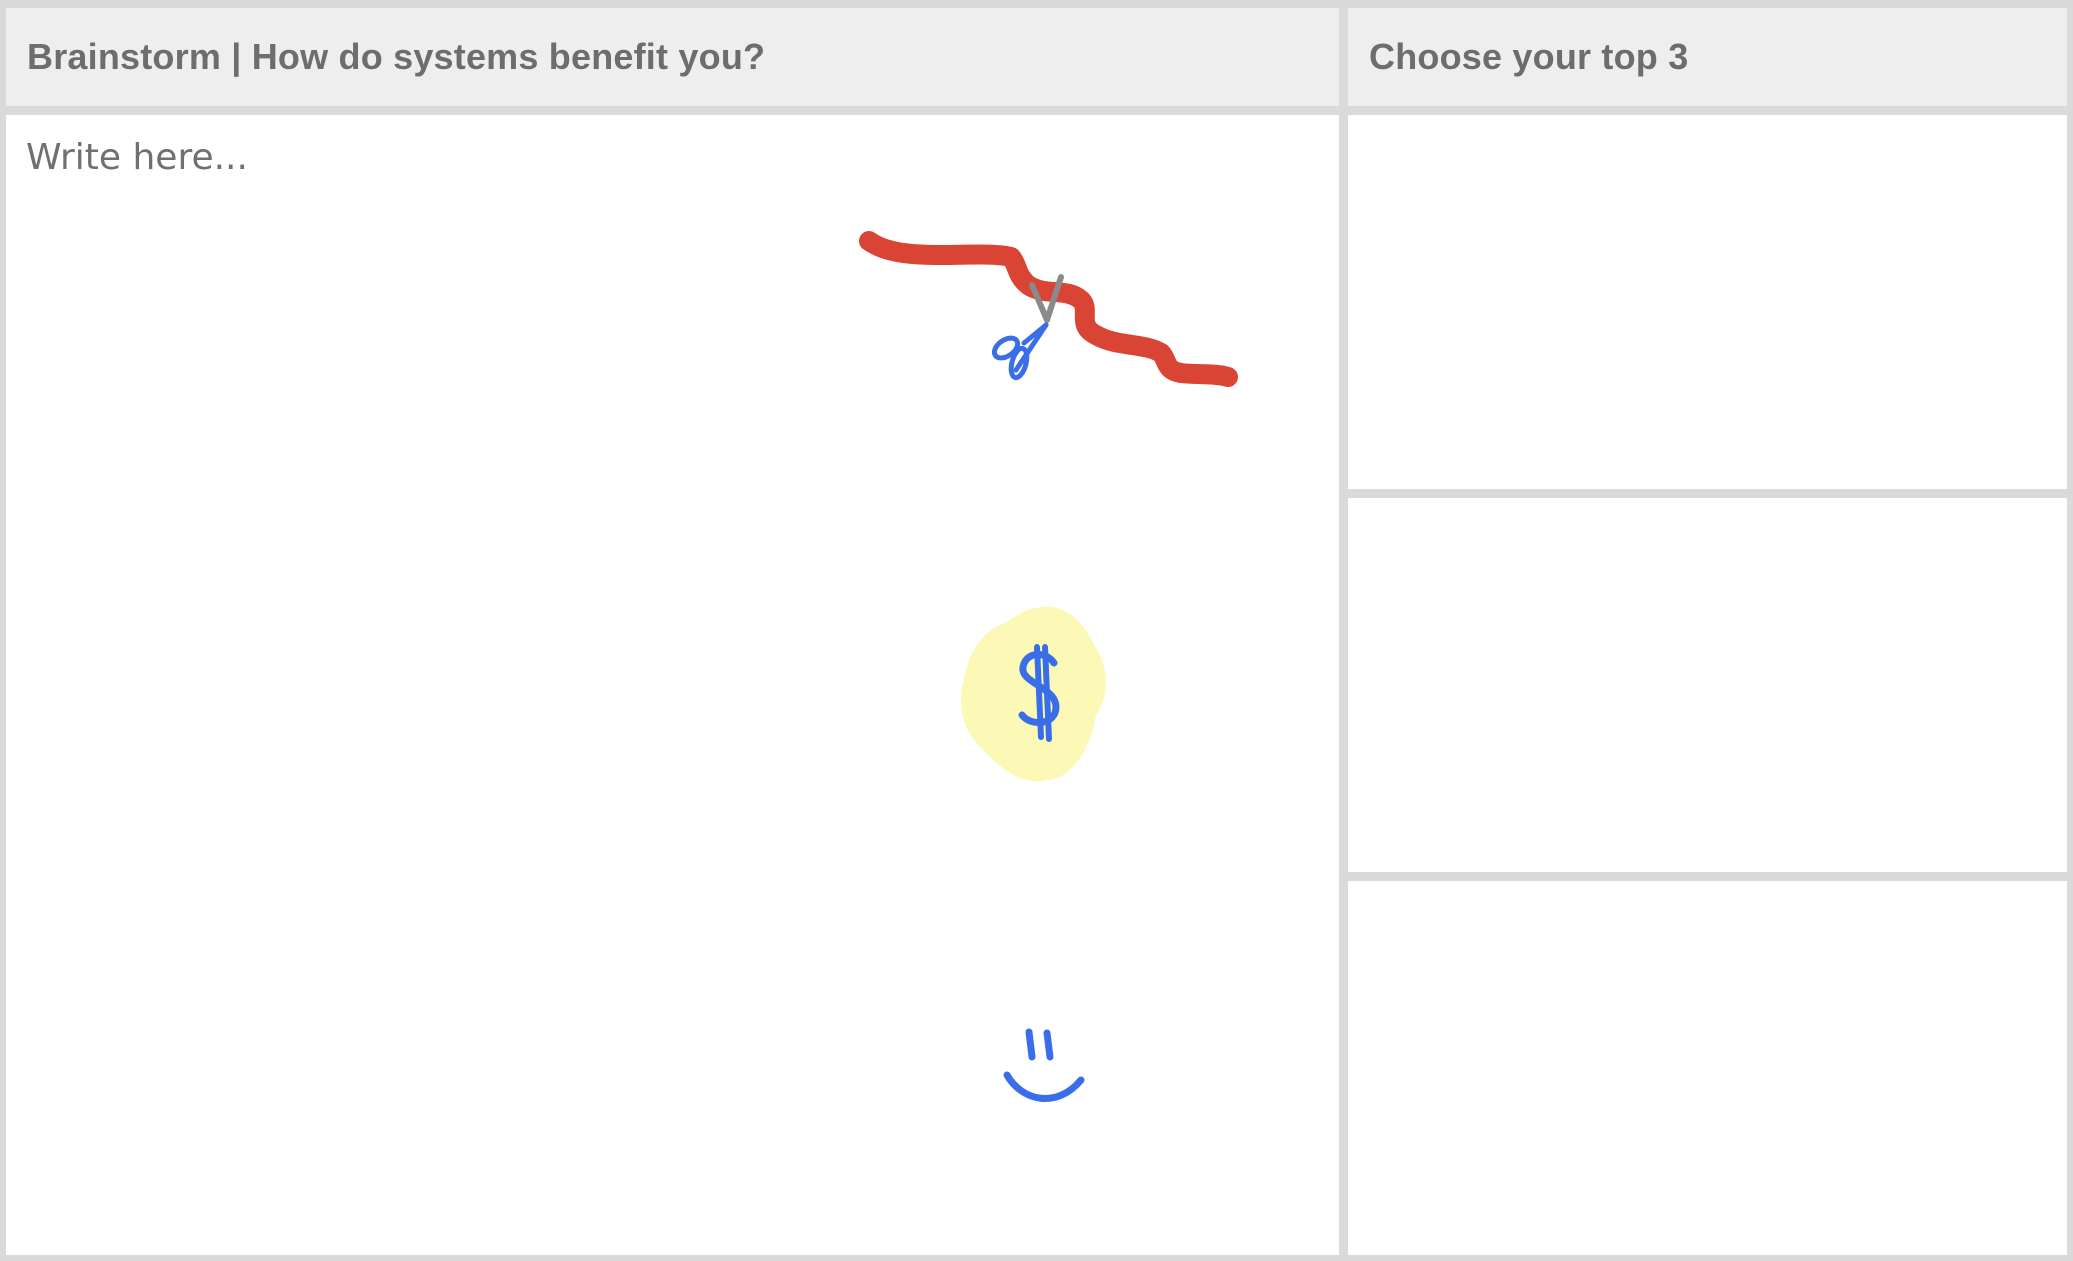 The width and height of the screenshot is (2073, 1261). I want to click on top-choices-title: Choose your top 3, so click(1529, 56).